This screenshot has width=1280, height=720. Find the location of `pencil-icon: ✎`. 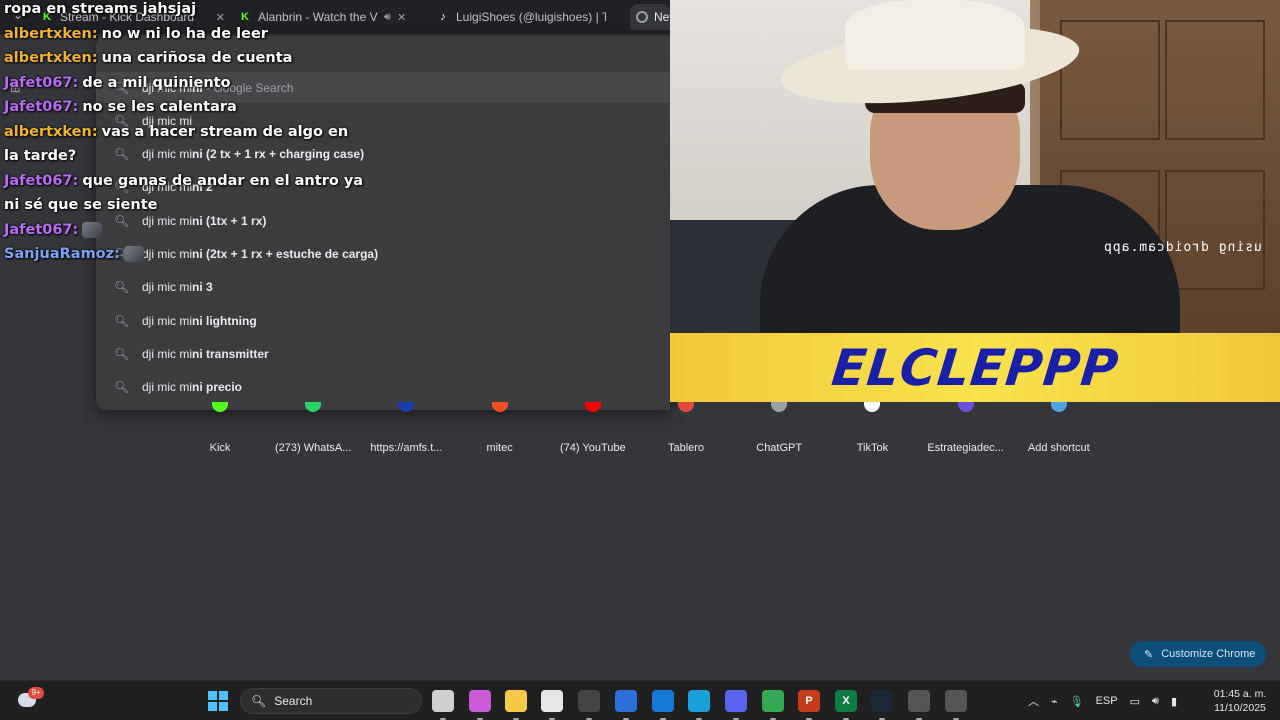

pencil-icon: ✎ is located at coordinates (1149, 654).